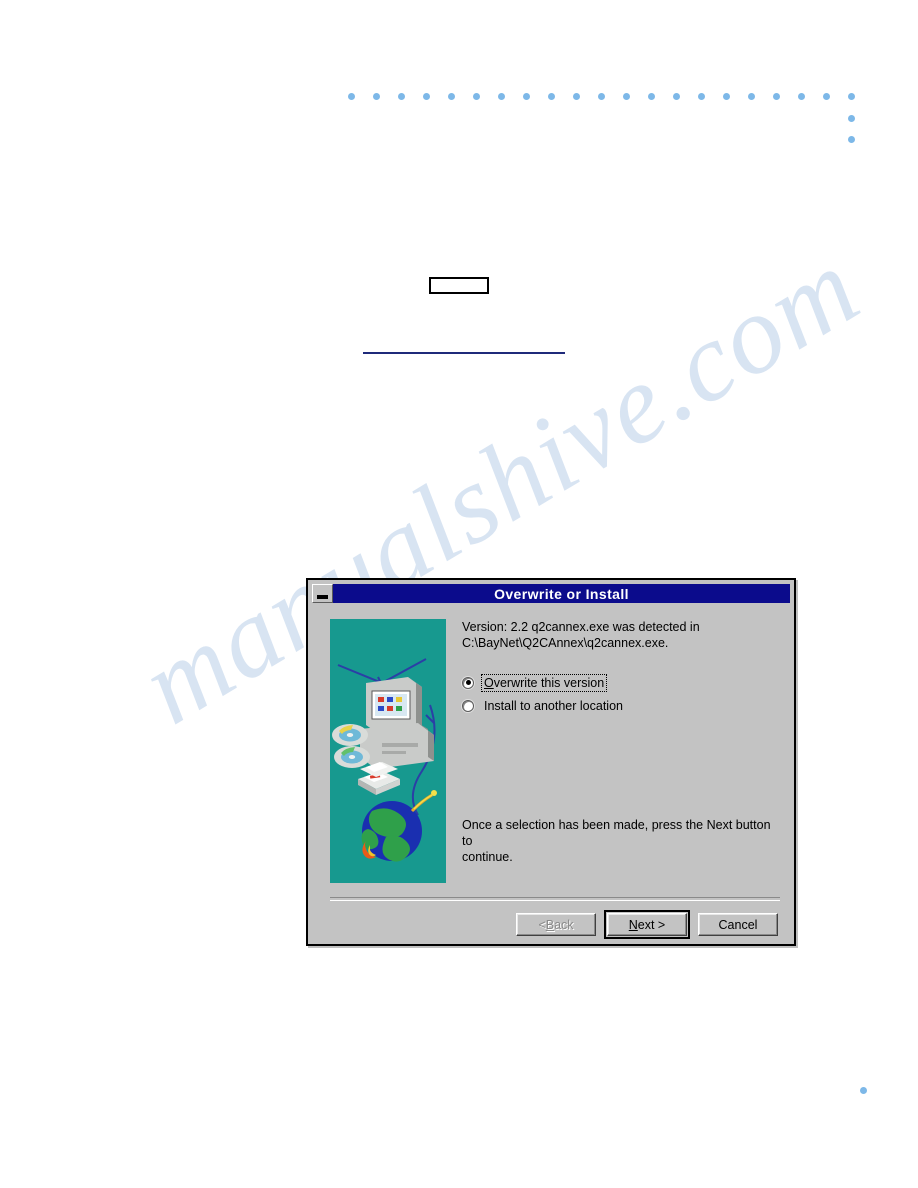 The width and height of the screenshot is (918, 1188). I want to click on next-button: Next >, so click(647, 924).